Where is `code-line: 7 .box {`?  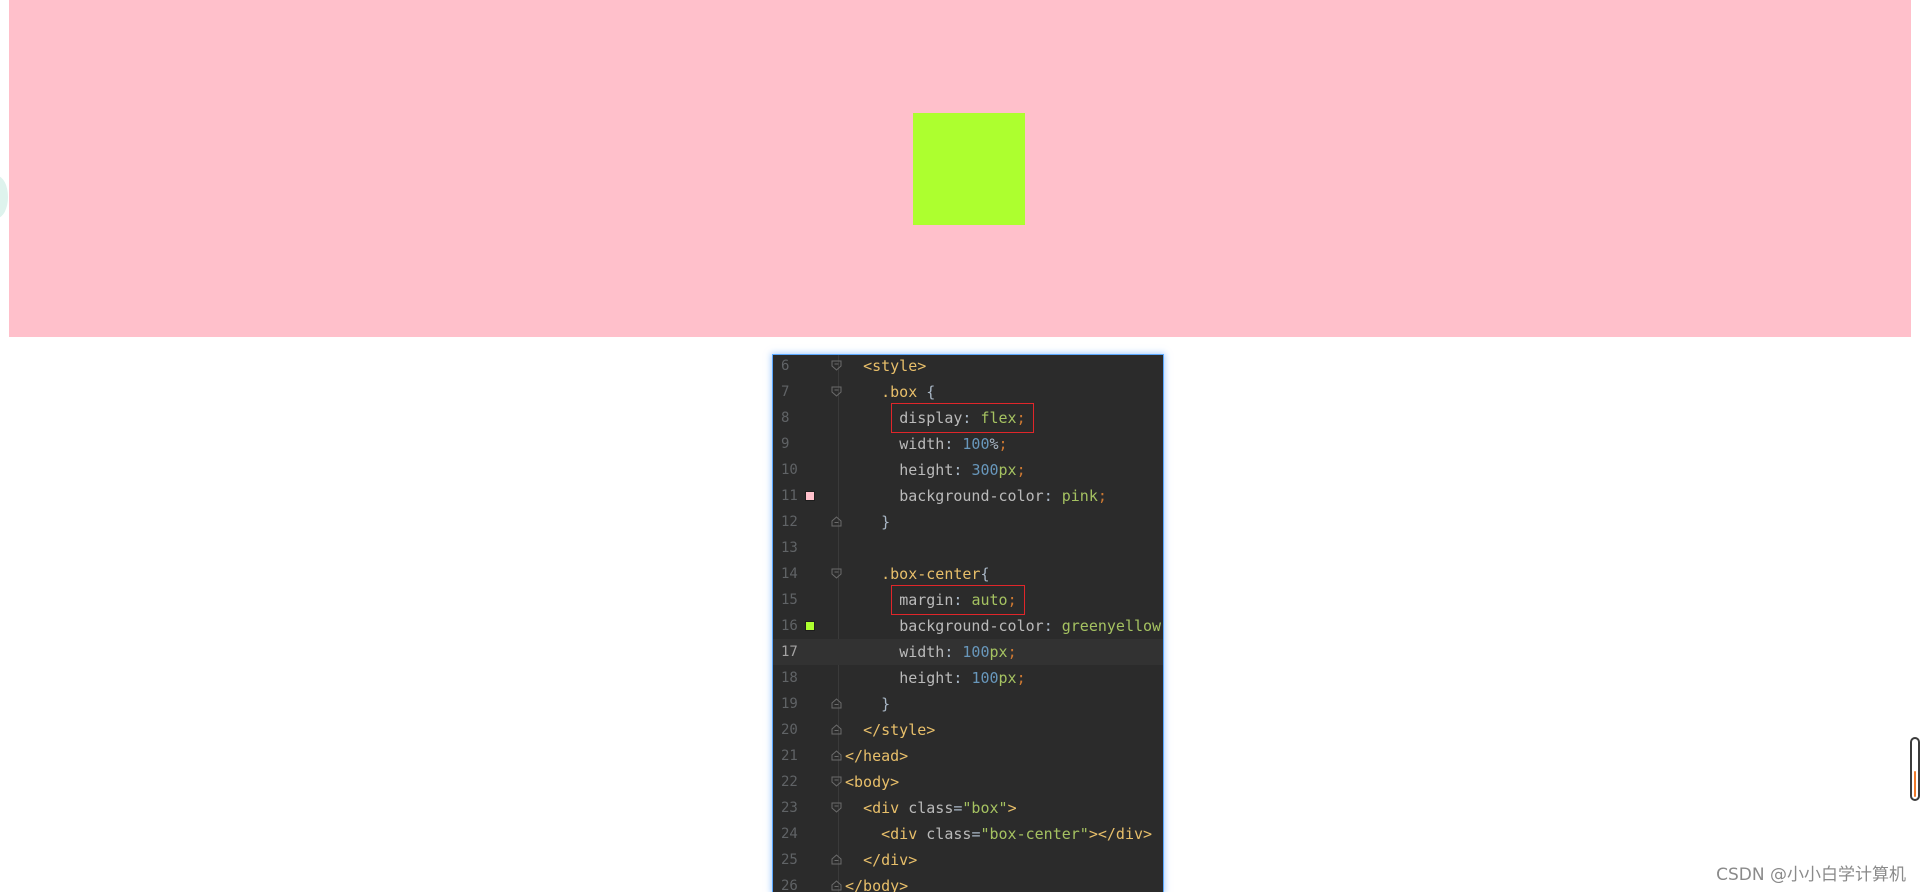 code-line: 7 .box { is located at coordinates (968, 392).